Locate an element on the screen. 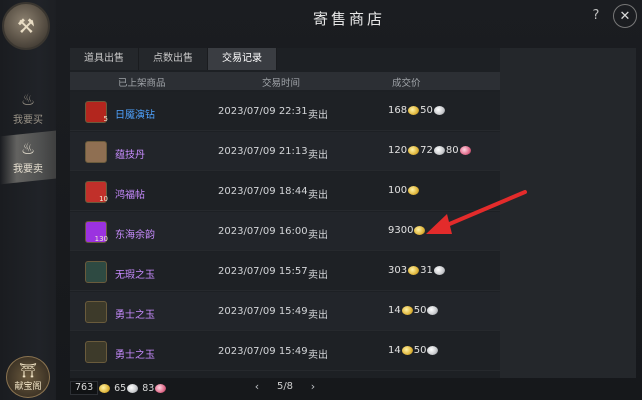  item-name: 鸿福帖 is located at coordinates (130, 195).